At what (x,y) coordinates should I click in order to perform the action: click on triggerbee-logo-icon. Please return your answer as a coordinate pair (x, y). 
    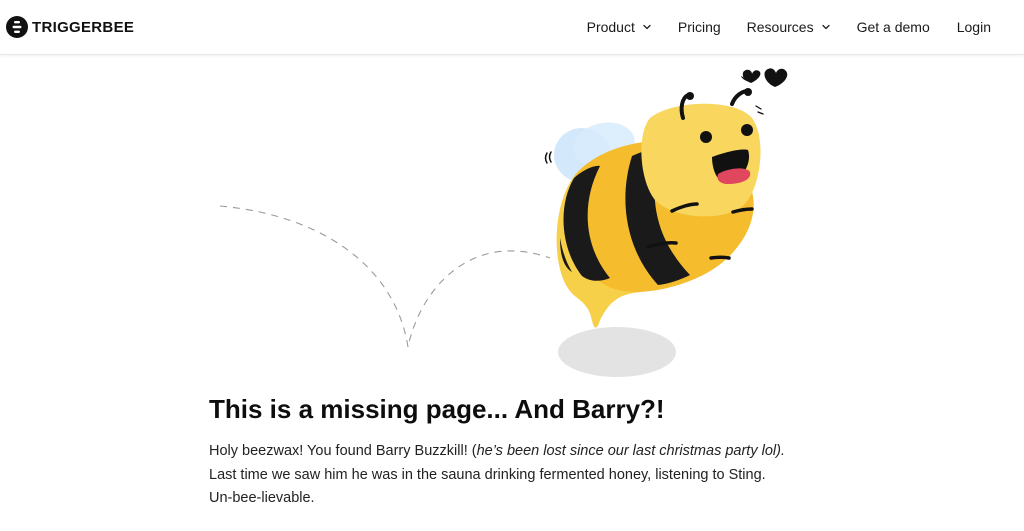
    Looking at the image, I should click on (17, 27).